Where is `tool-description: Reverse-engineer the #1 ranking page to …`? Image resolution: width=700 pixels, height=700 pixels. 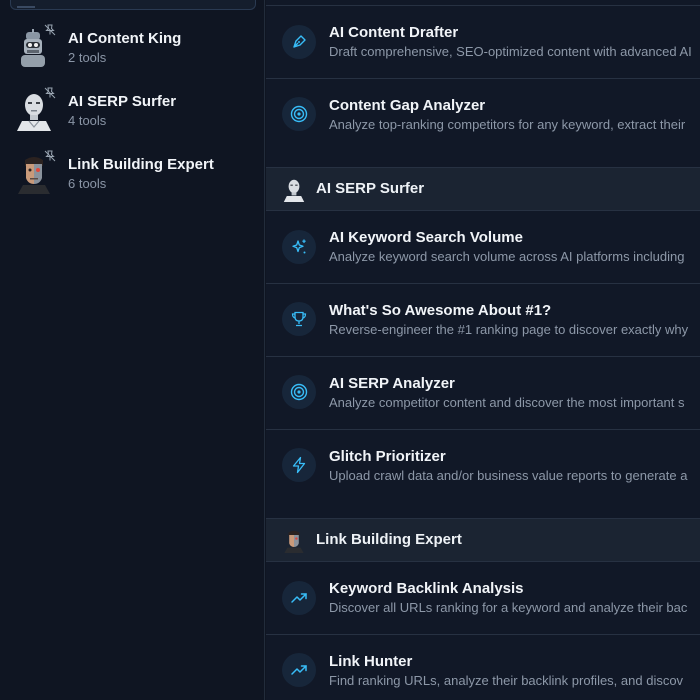
tool-description: Reverse-engineer the #1 ranking page to … is located at coordinates (509, 329).